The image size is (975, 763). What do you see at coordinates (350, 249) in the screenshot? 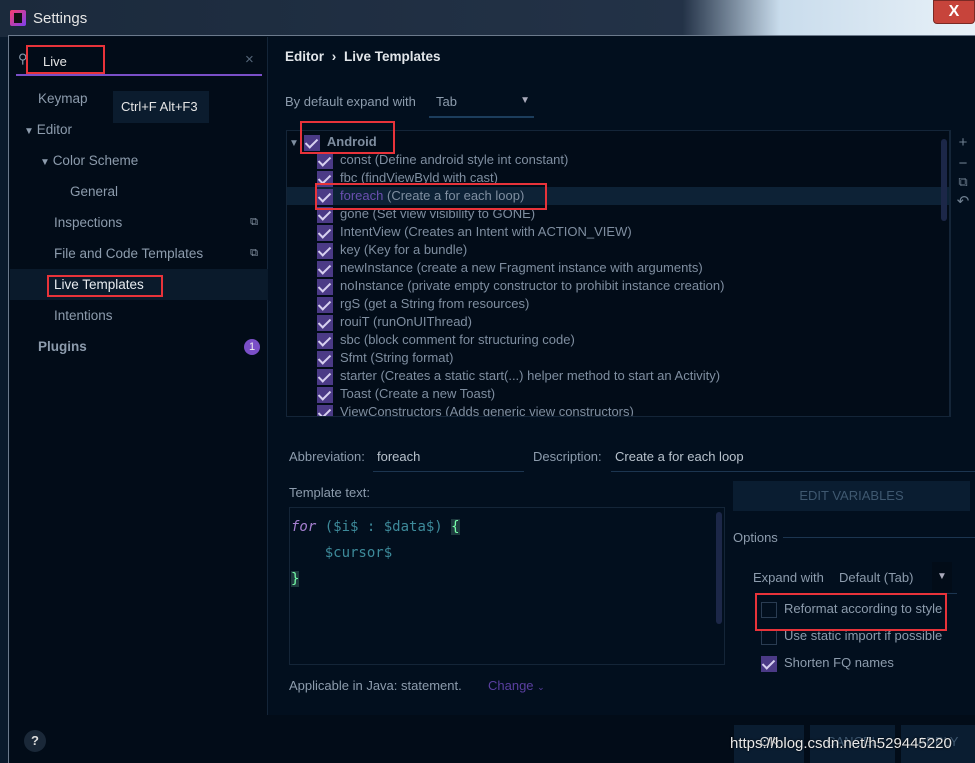
I see `template-abbr: key` at bounding box center [350, 249].